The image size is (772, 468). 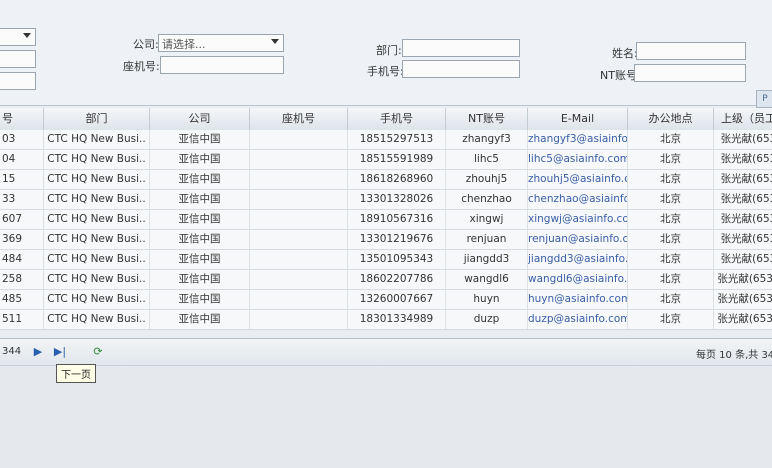 I want to click on cell-email: zhangyf3@asiainfo.., so click(x=578, y=139).